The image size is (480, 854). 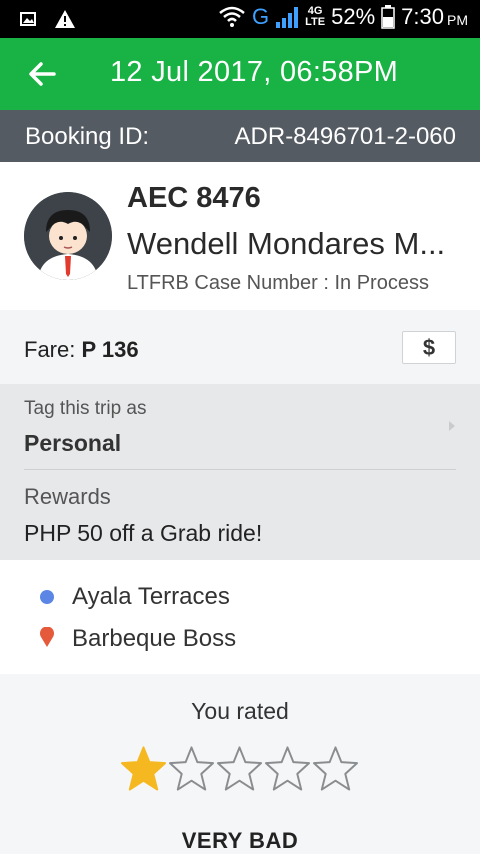 I want to click on ltfrb-case-number: LTFRB Case Number : In Process, so click(x=278, y=283).